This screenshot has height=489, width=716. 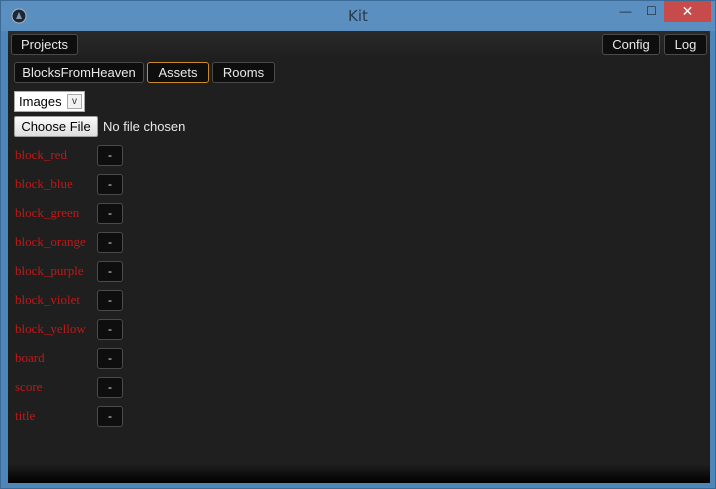 I want to click on titlebar: Kit — ☐ ✕, so click(x=358, y=16).